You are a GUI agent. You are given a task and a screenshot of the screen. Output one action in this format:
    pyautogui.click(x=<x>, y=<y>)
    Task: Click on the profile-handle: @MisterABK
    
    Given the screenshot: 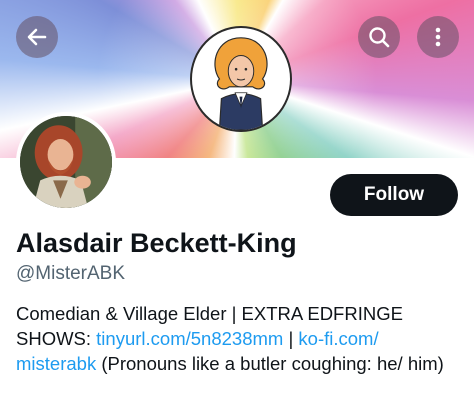 What is the action you would take?
    pyautogui.click(x=71, y=273)
    